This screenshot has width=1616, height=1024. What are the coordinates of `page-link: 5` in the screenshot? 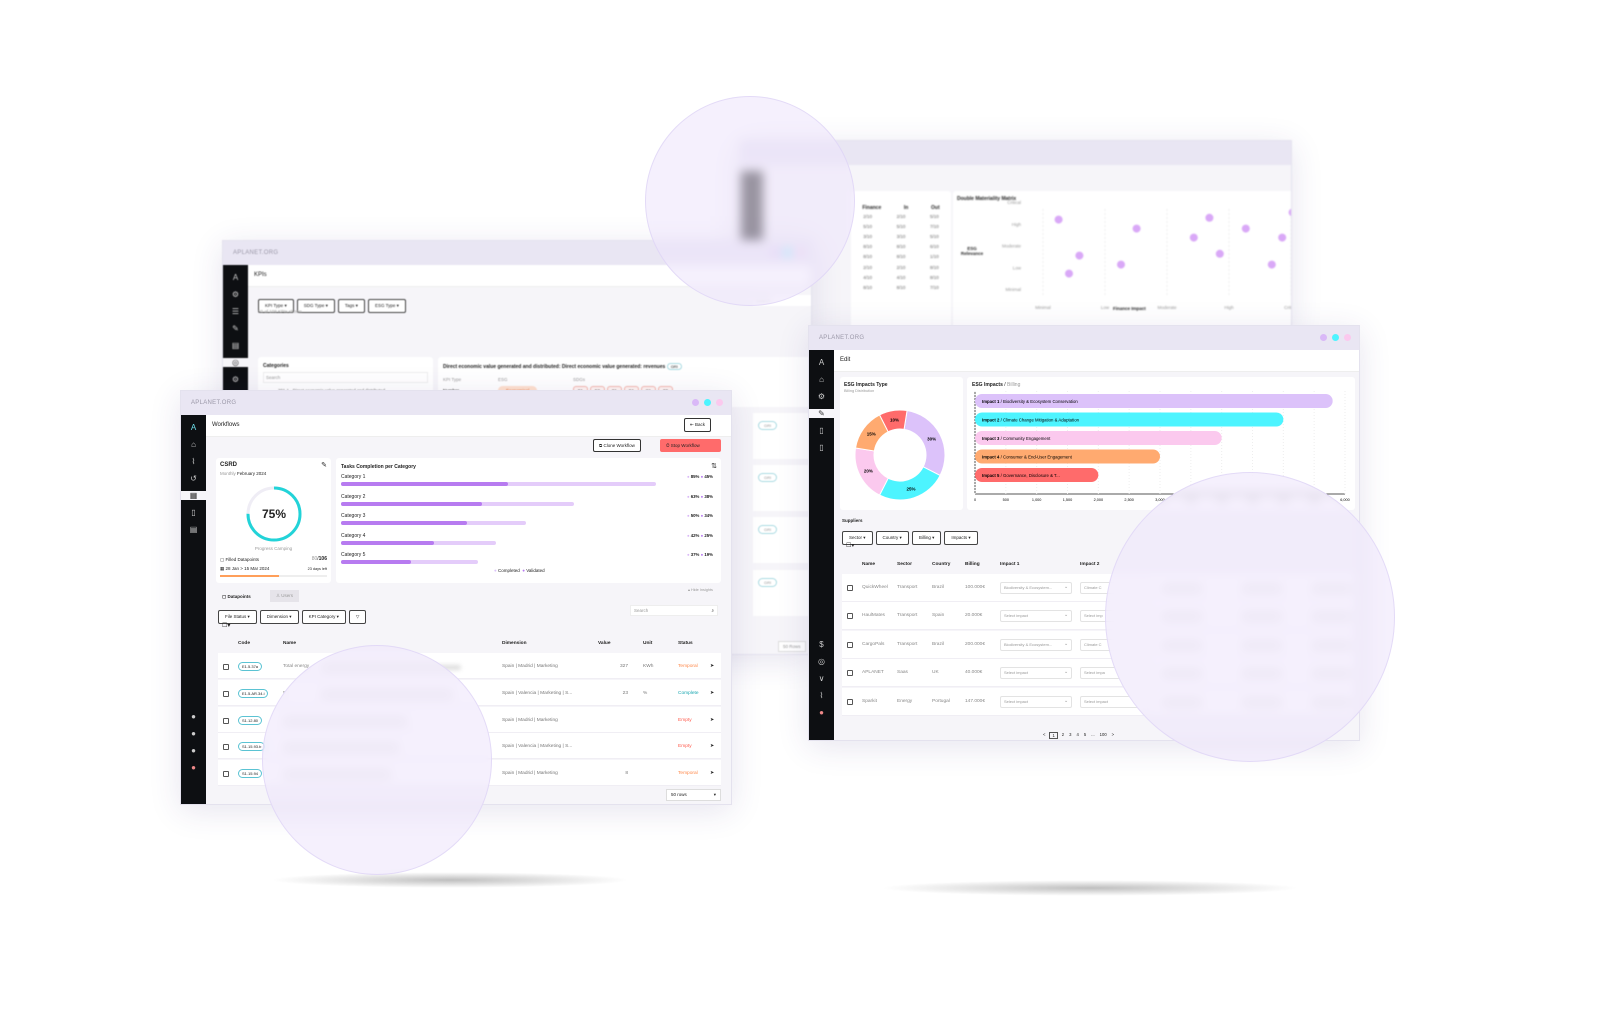 It's located at (1085, 735).